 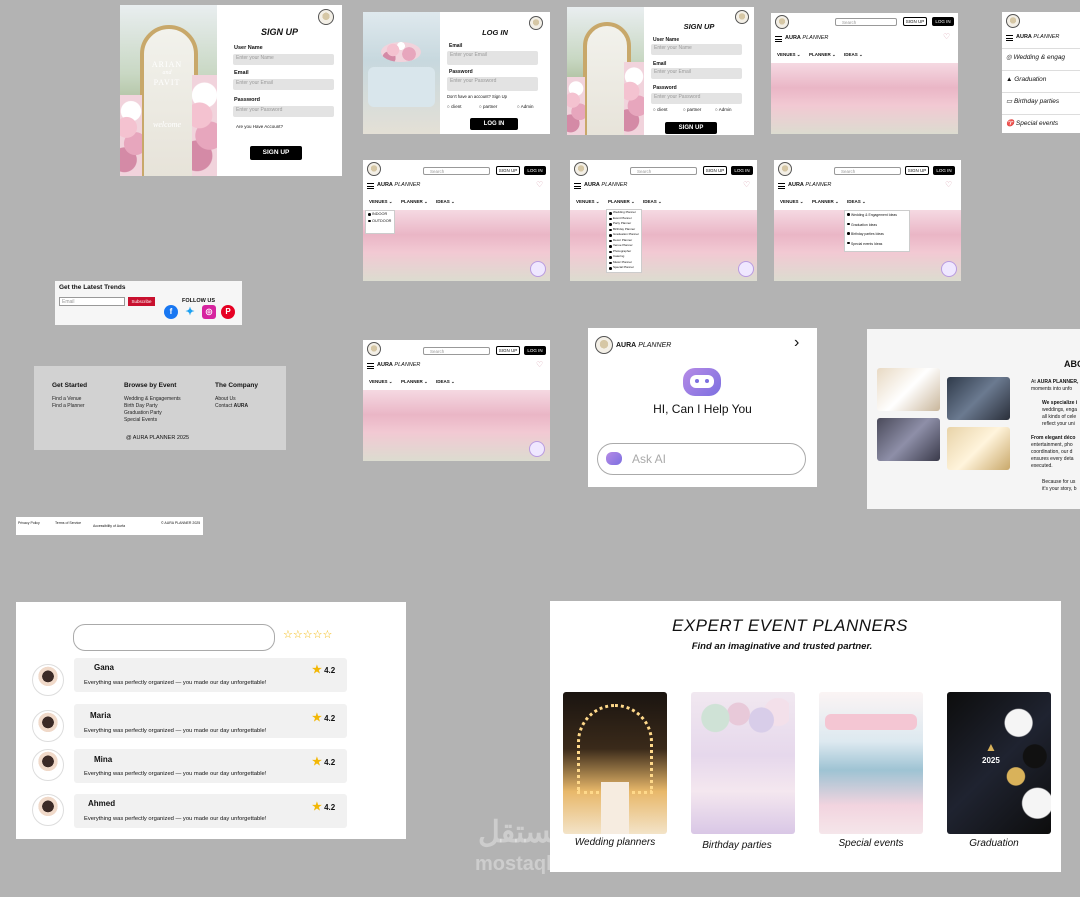 What do you see at coordinates (1041, 123) in the screenshot?
I see `side-menu-item-special: ♈ Special events` at bounding box center [1041, 123].